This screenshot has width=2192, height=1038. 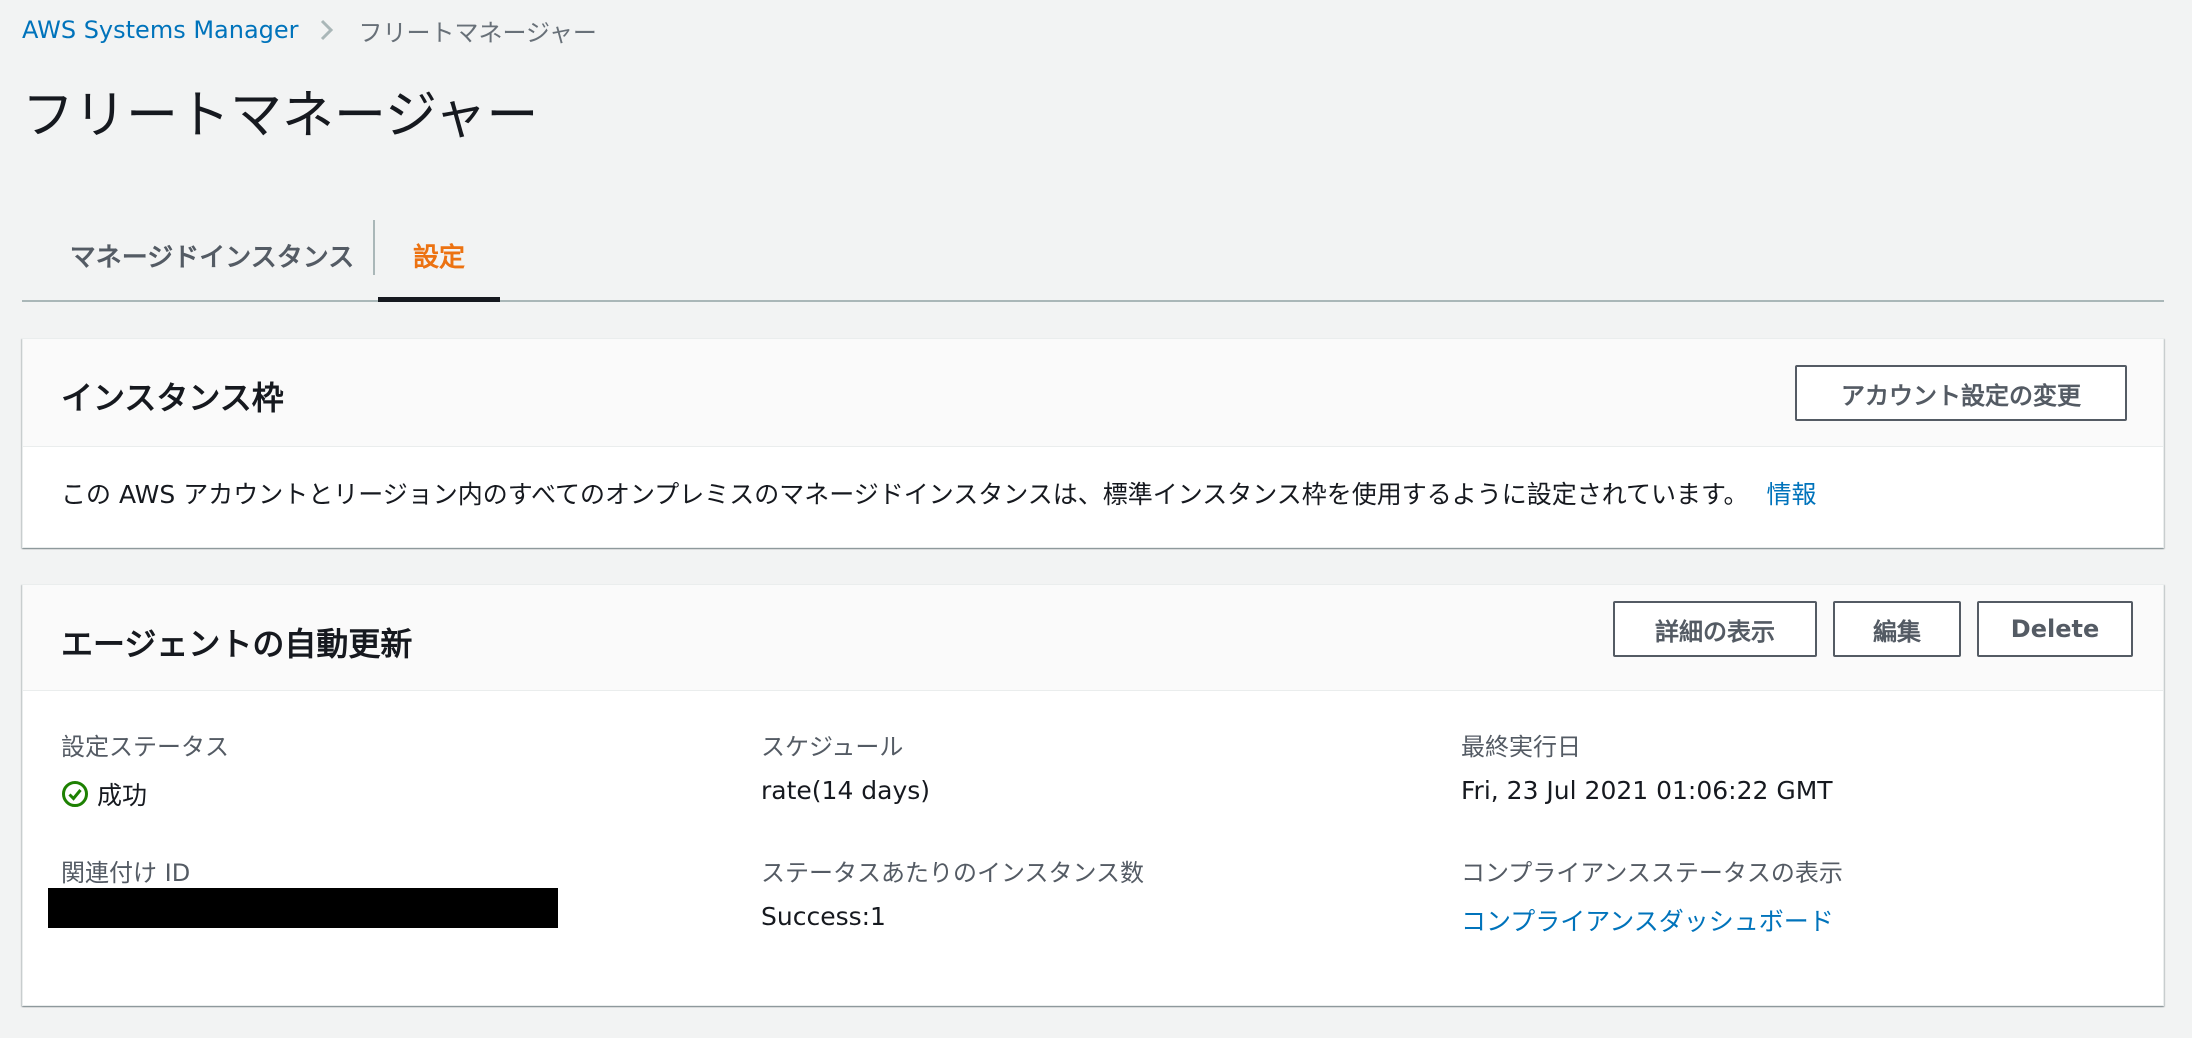 What do you see at coordinates (952, 892) in the screenshot?
I see `instances-per-status-field: ステータスあたりのインスタンス数 Success:1` at bounding box center [952, 892].